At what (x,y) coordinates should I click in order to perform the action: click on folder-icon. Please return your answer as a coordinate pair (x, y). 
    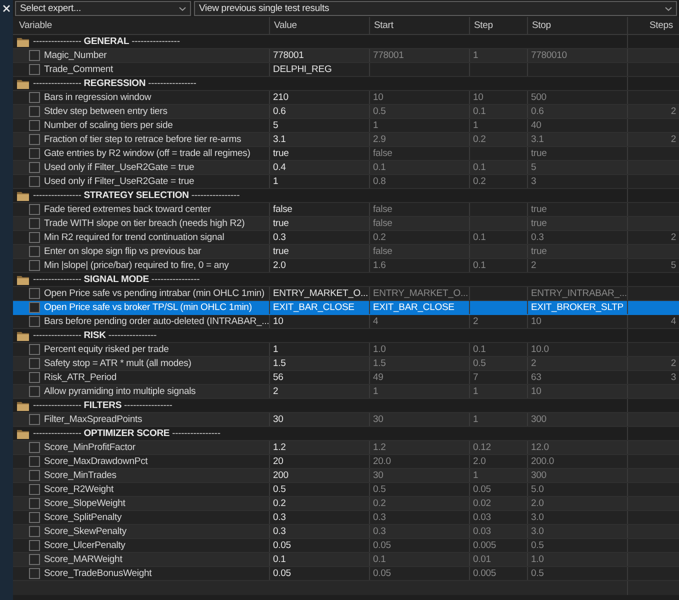
    Looking at the image, I should click on (23, 335).